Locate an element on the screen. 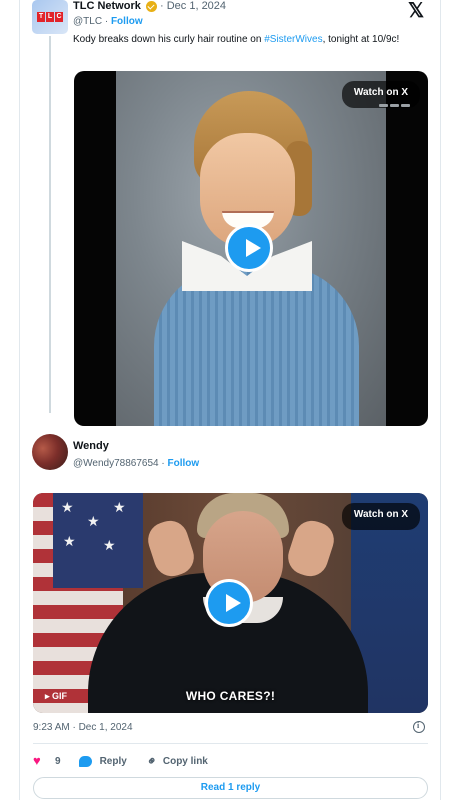  tlc-logo: T L C is located at coordinates (50, 17).